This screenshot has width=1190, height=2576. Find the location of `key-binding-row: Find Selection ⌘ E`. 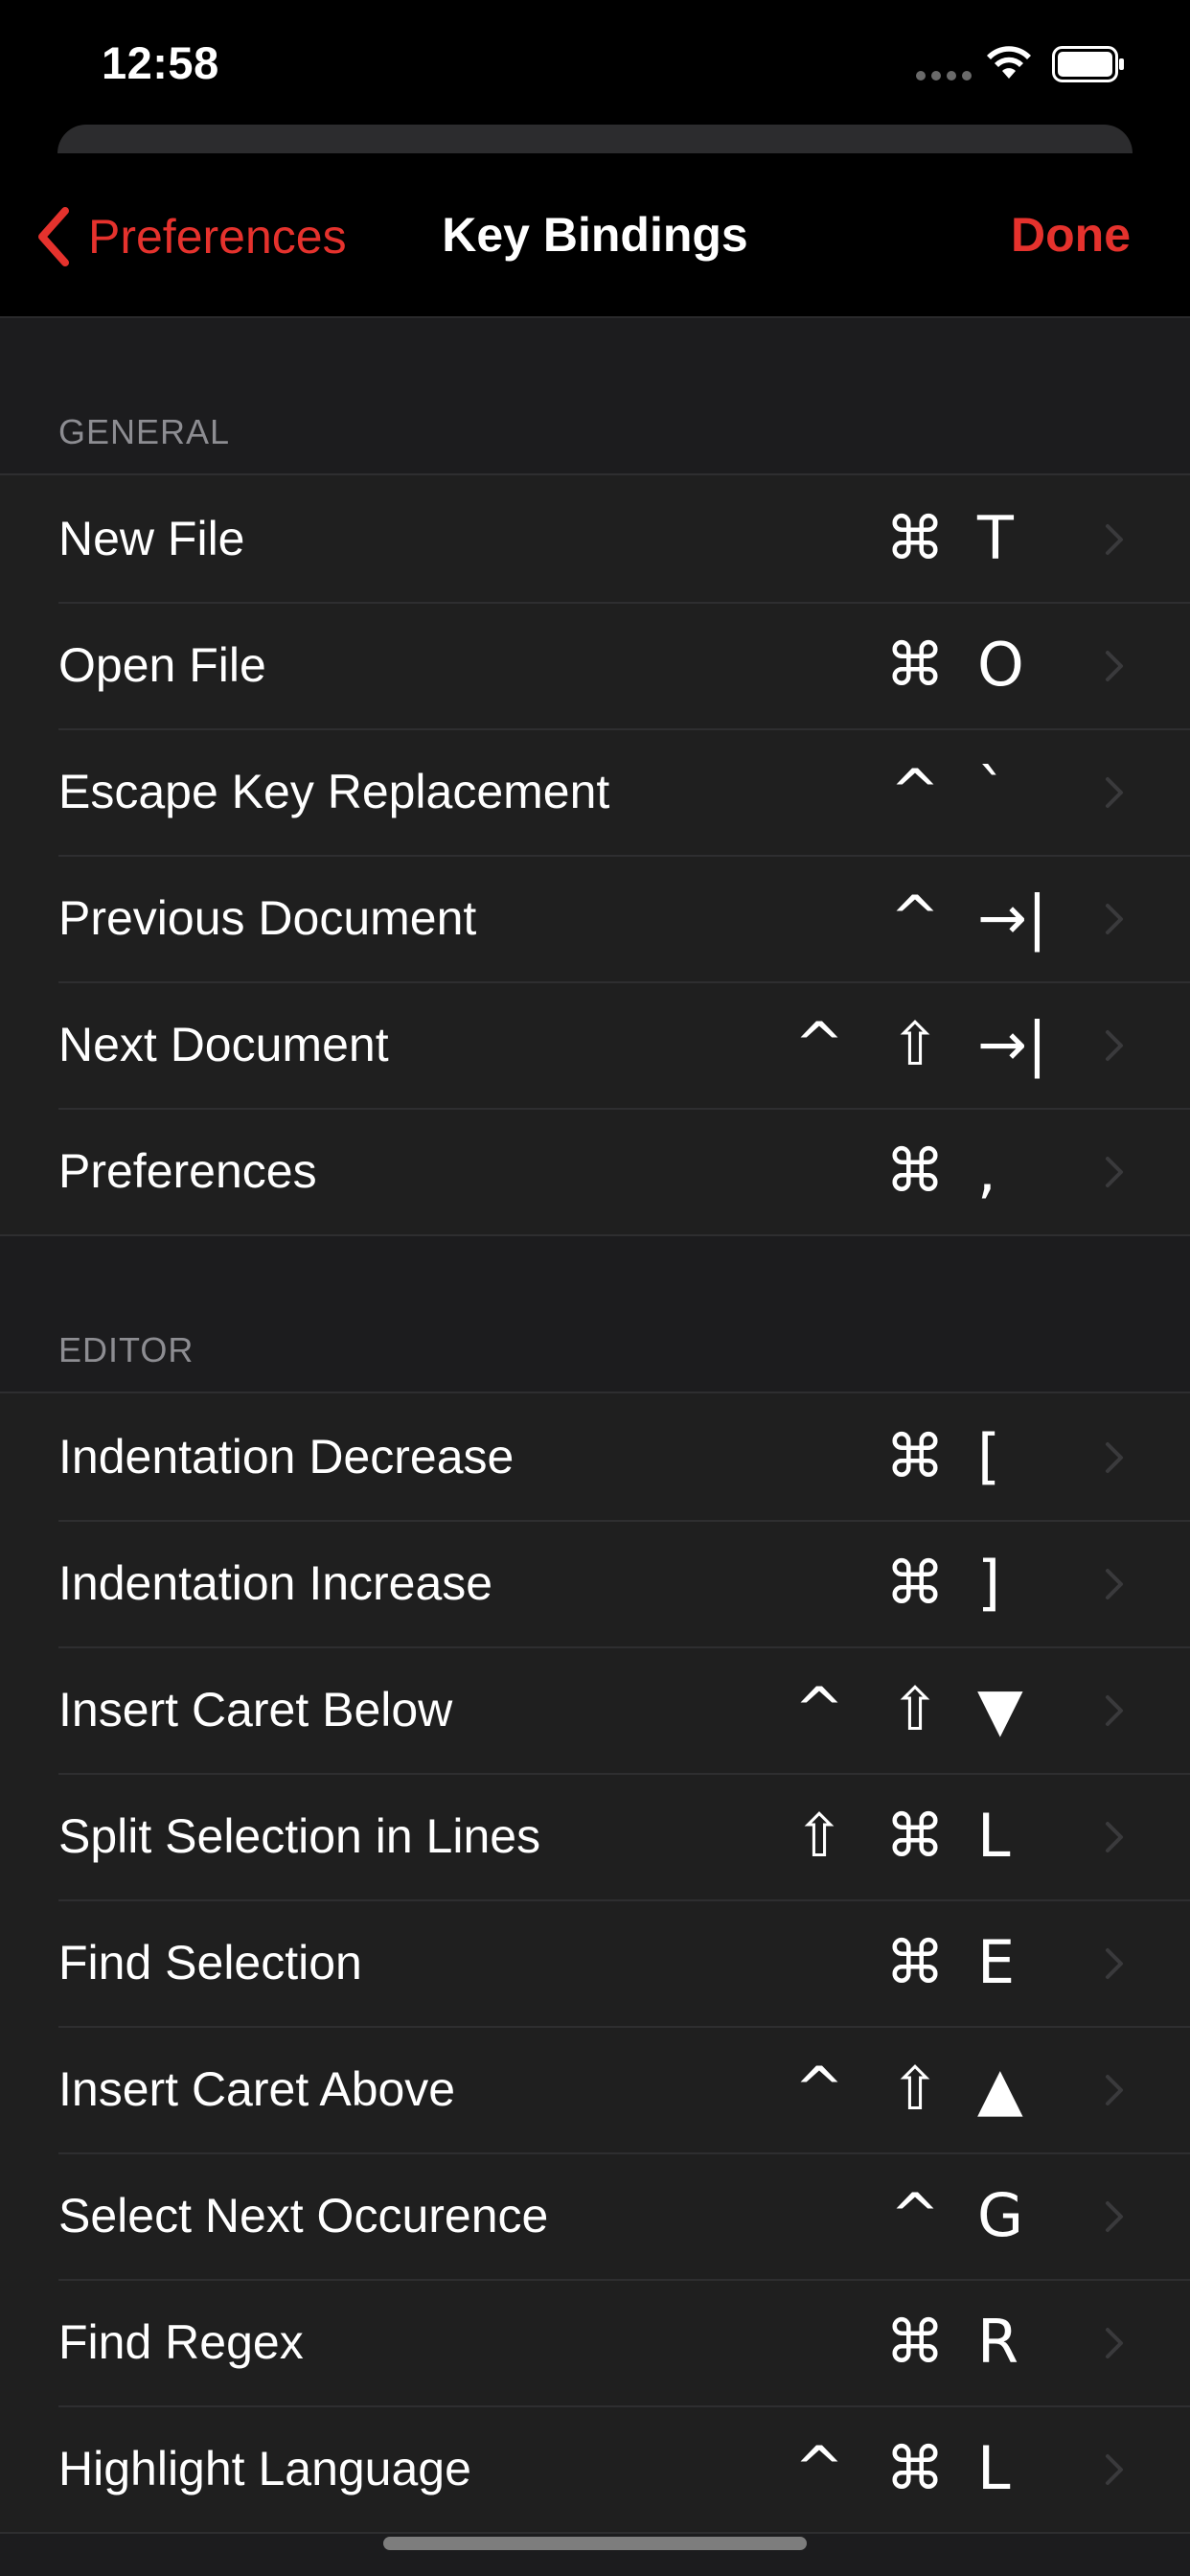

key-binding-row: Find Selection ⌘ E is located at coordinates (595, 1962).